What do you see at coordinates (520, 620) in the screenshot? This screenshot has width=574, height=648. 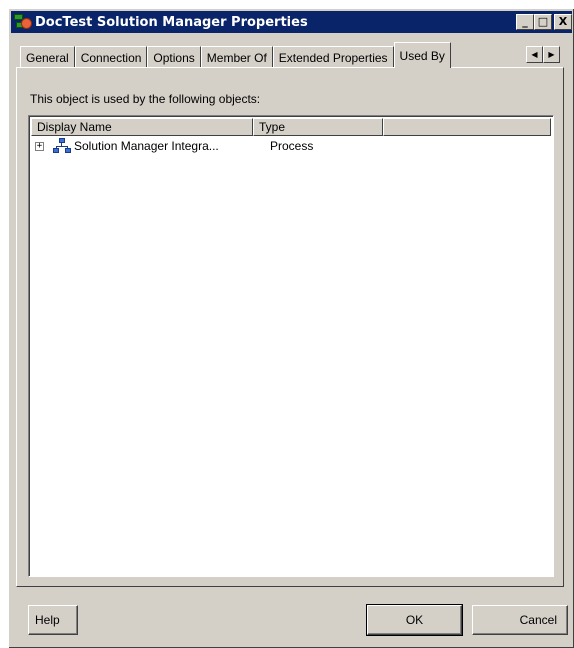 I see `cancel-button: Cancel` at bounding box center [520, 620].